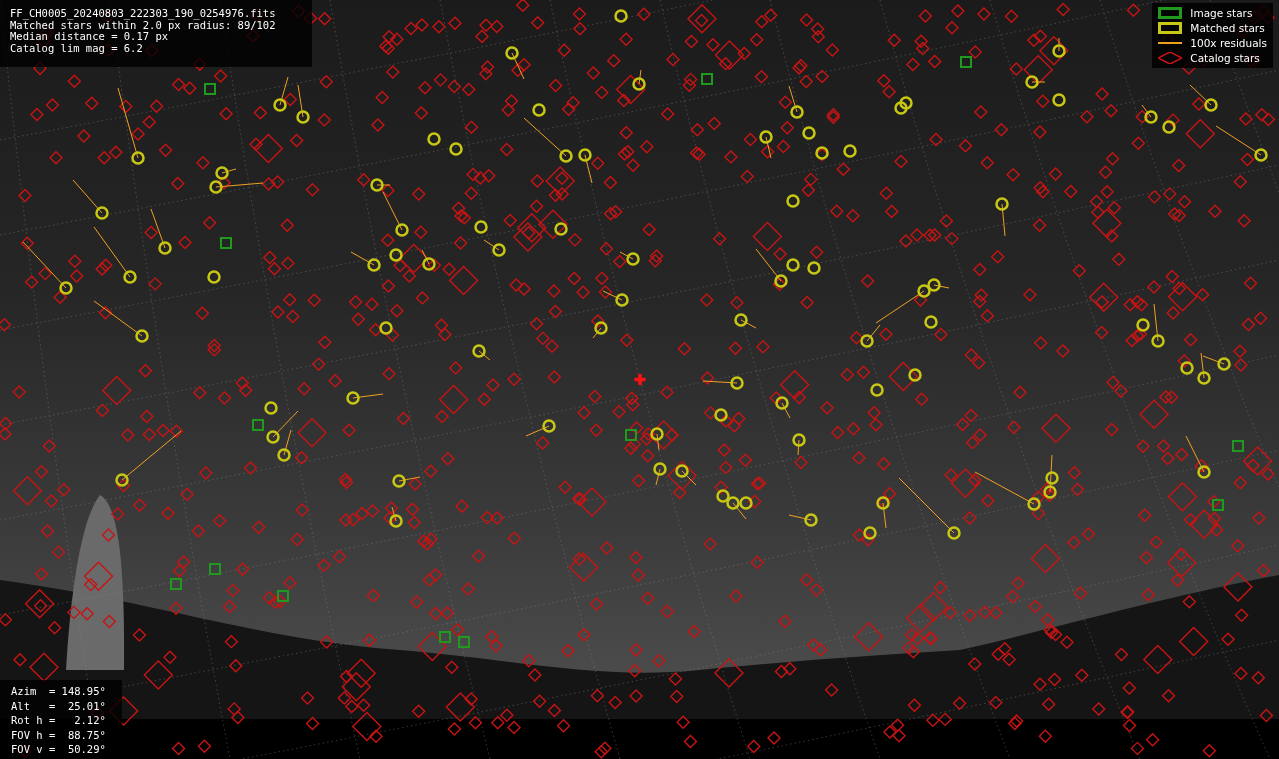 The image size is (1279, 759). I want to click on info-text: Matched stars within 2.0 px radius: 89/102, so click(143, 25).